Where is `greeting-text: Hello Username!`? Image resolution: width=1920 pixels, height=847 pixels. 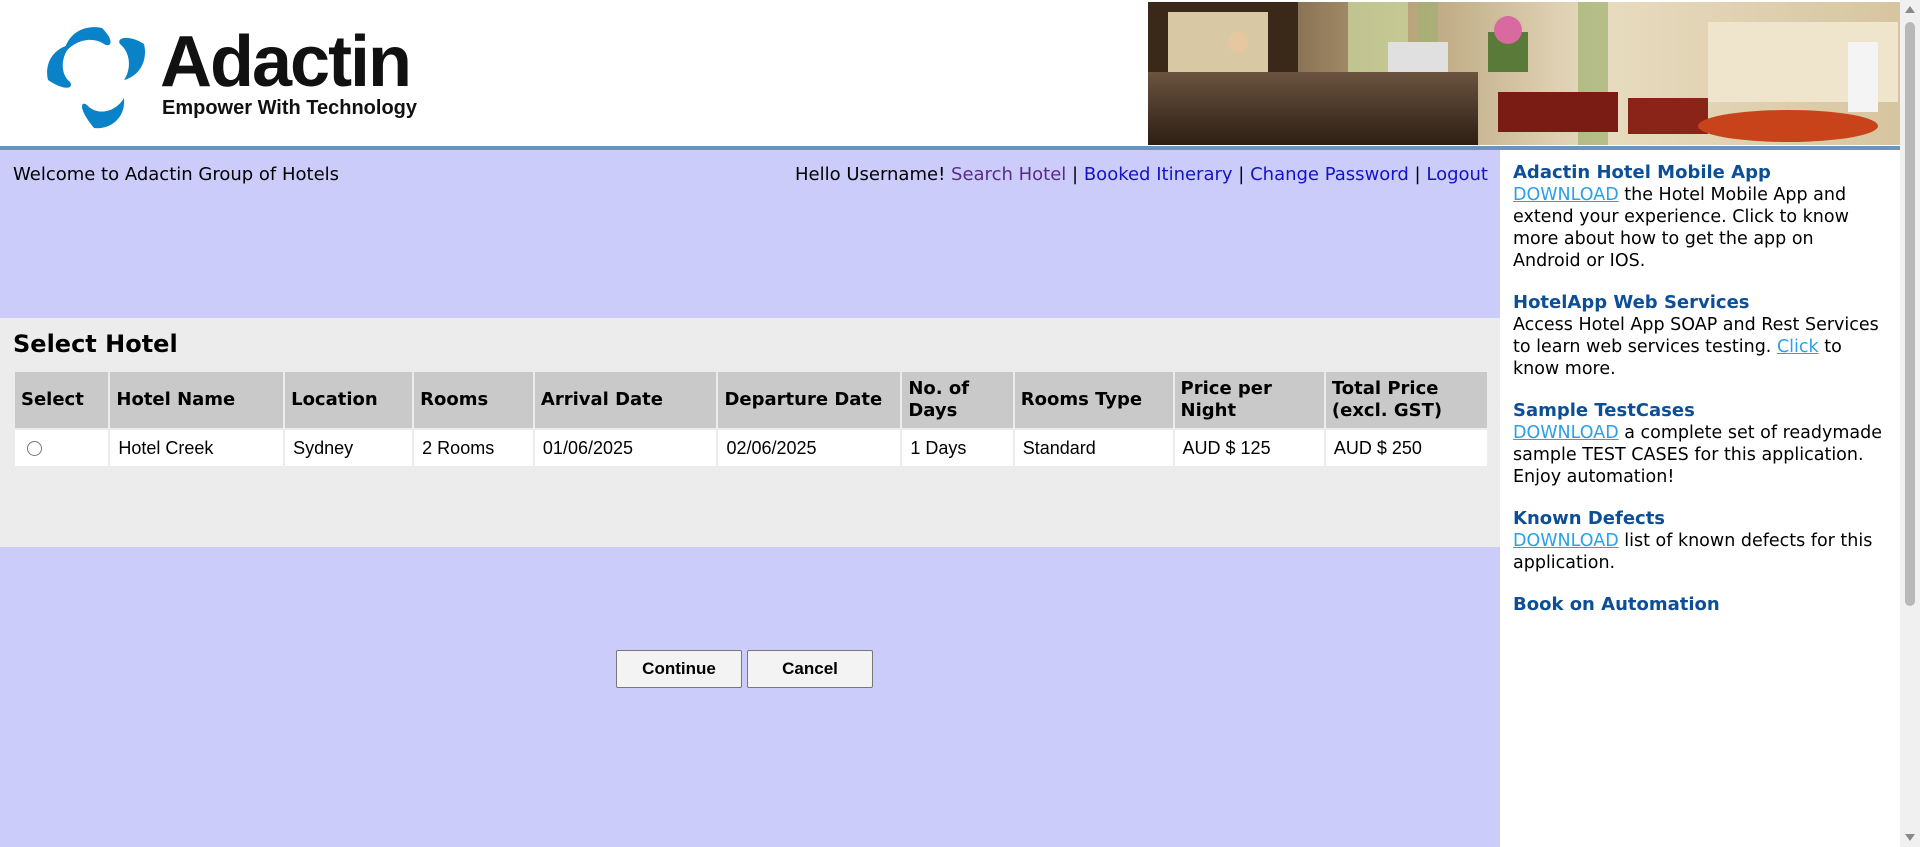
greeting-text: Hello Username! is located at coordinates (870, 174).